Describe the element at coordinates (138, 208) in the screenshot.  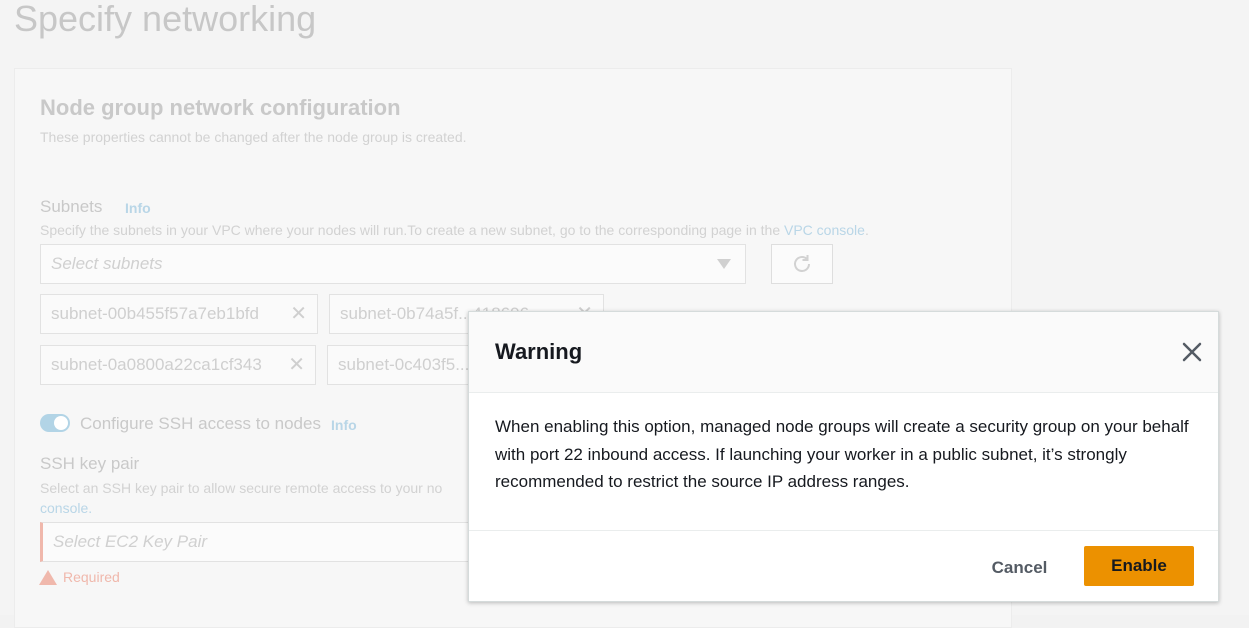
I see `subnets-info-link: Info` at that location.